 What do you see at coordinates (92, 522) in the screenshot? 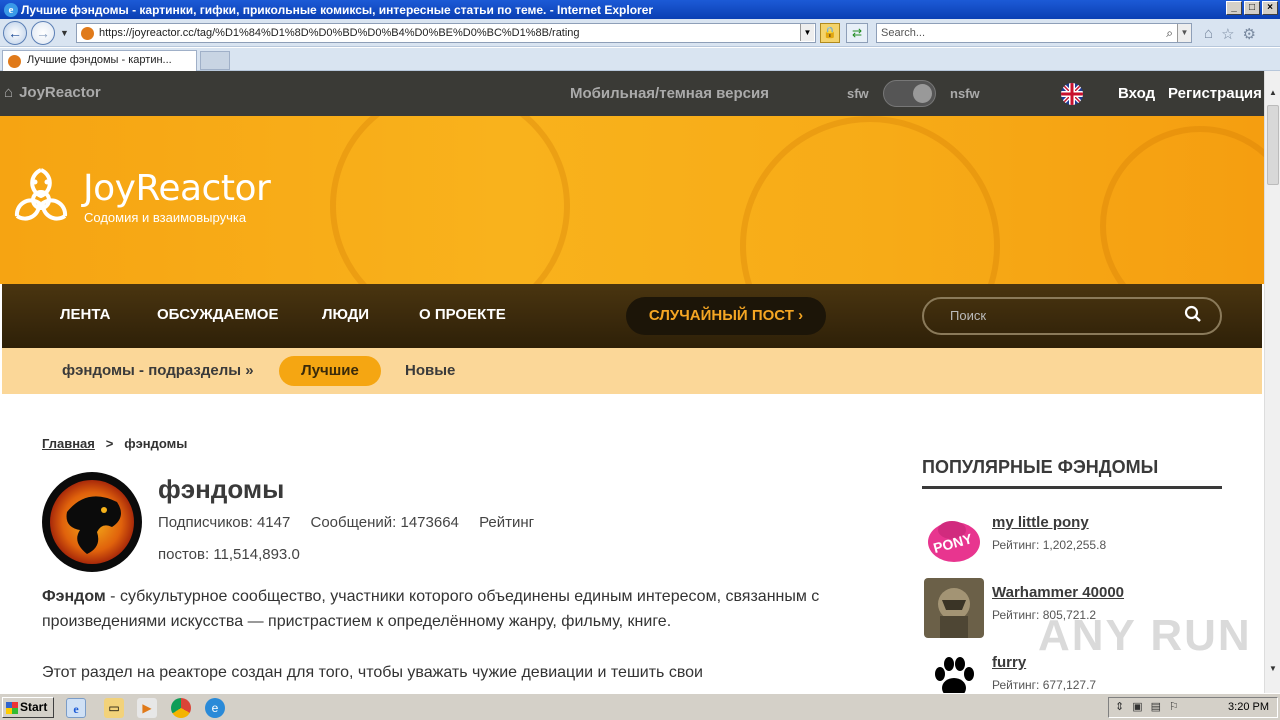
I see `mortal-kombat-dragon-avatar` at bounding box center [92, 522].